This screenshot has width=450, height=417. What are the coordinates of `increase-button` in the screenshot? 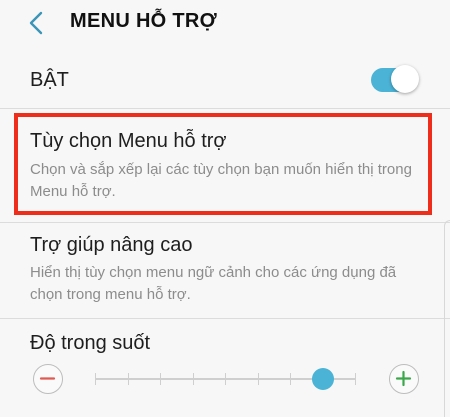 It's located at (404, 379).